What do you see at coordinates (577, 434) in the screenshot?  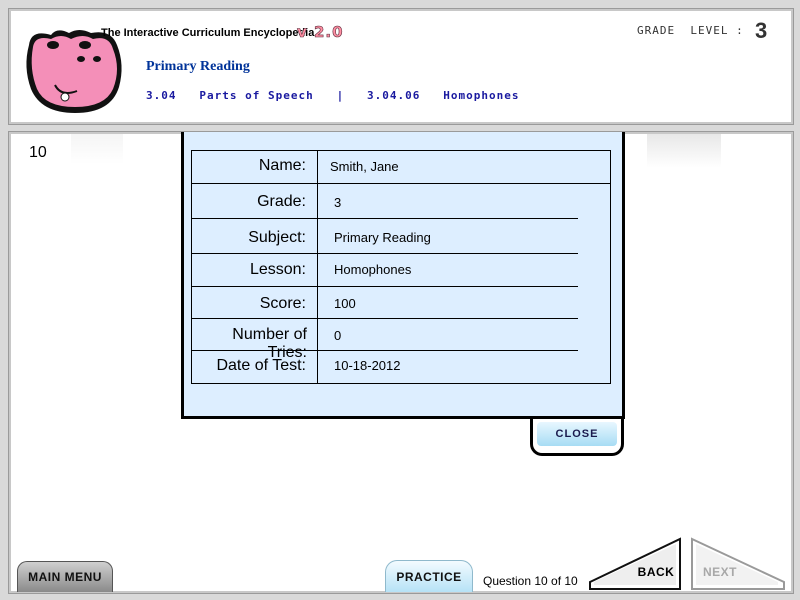 I see `close-button: CLOSE` at bounding box center [577, 434].